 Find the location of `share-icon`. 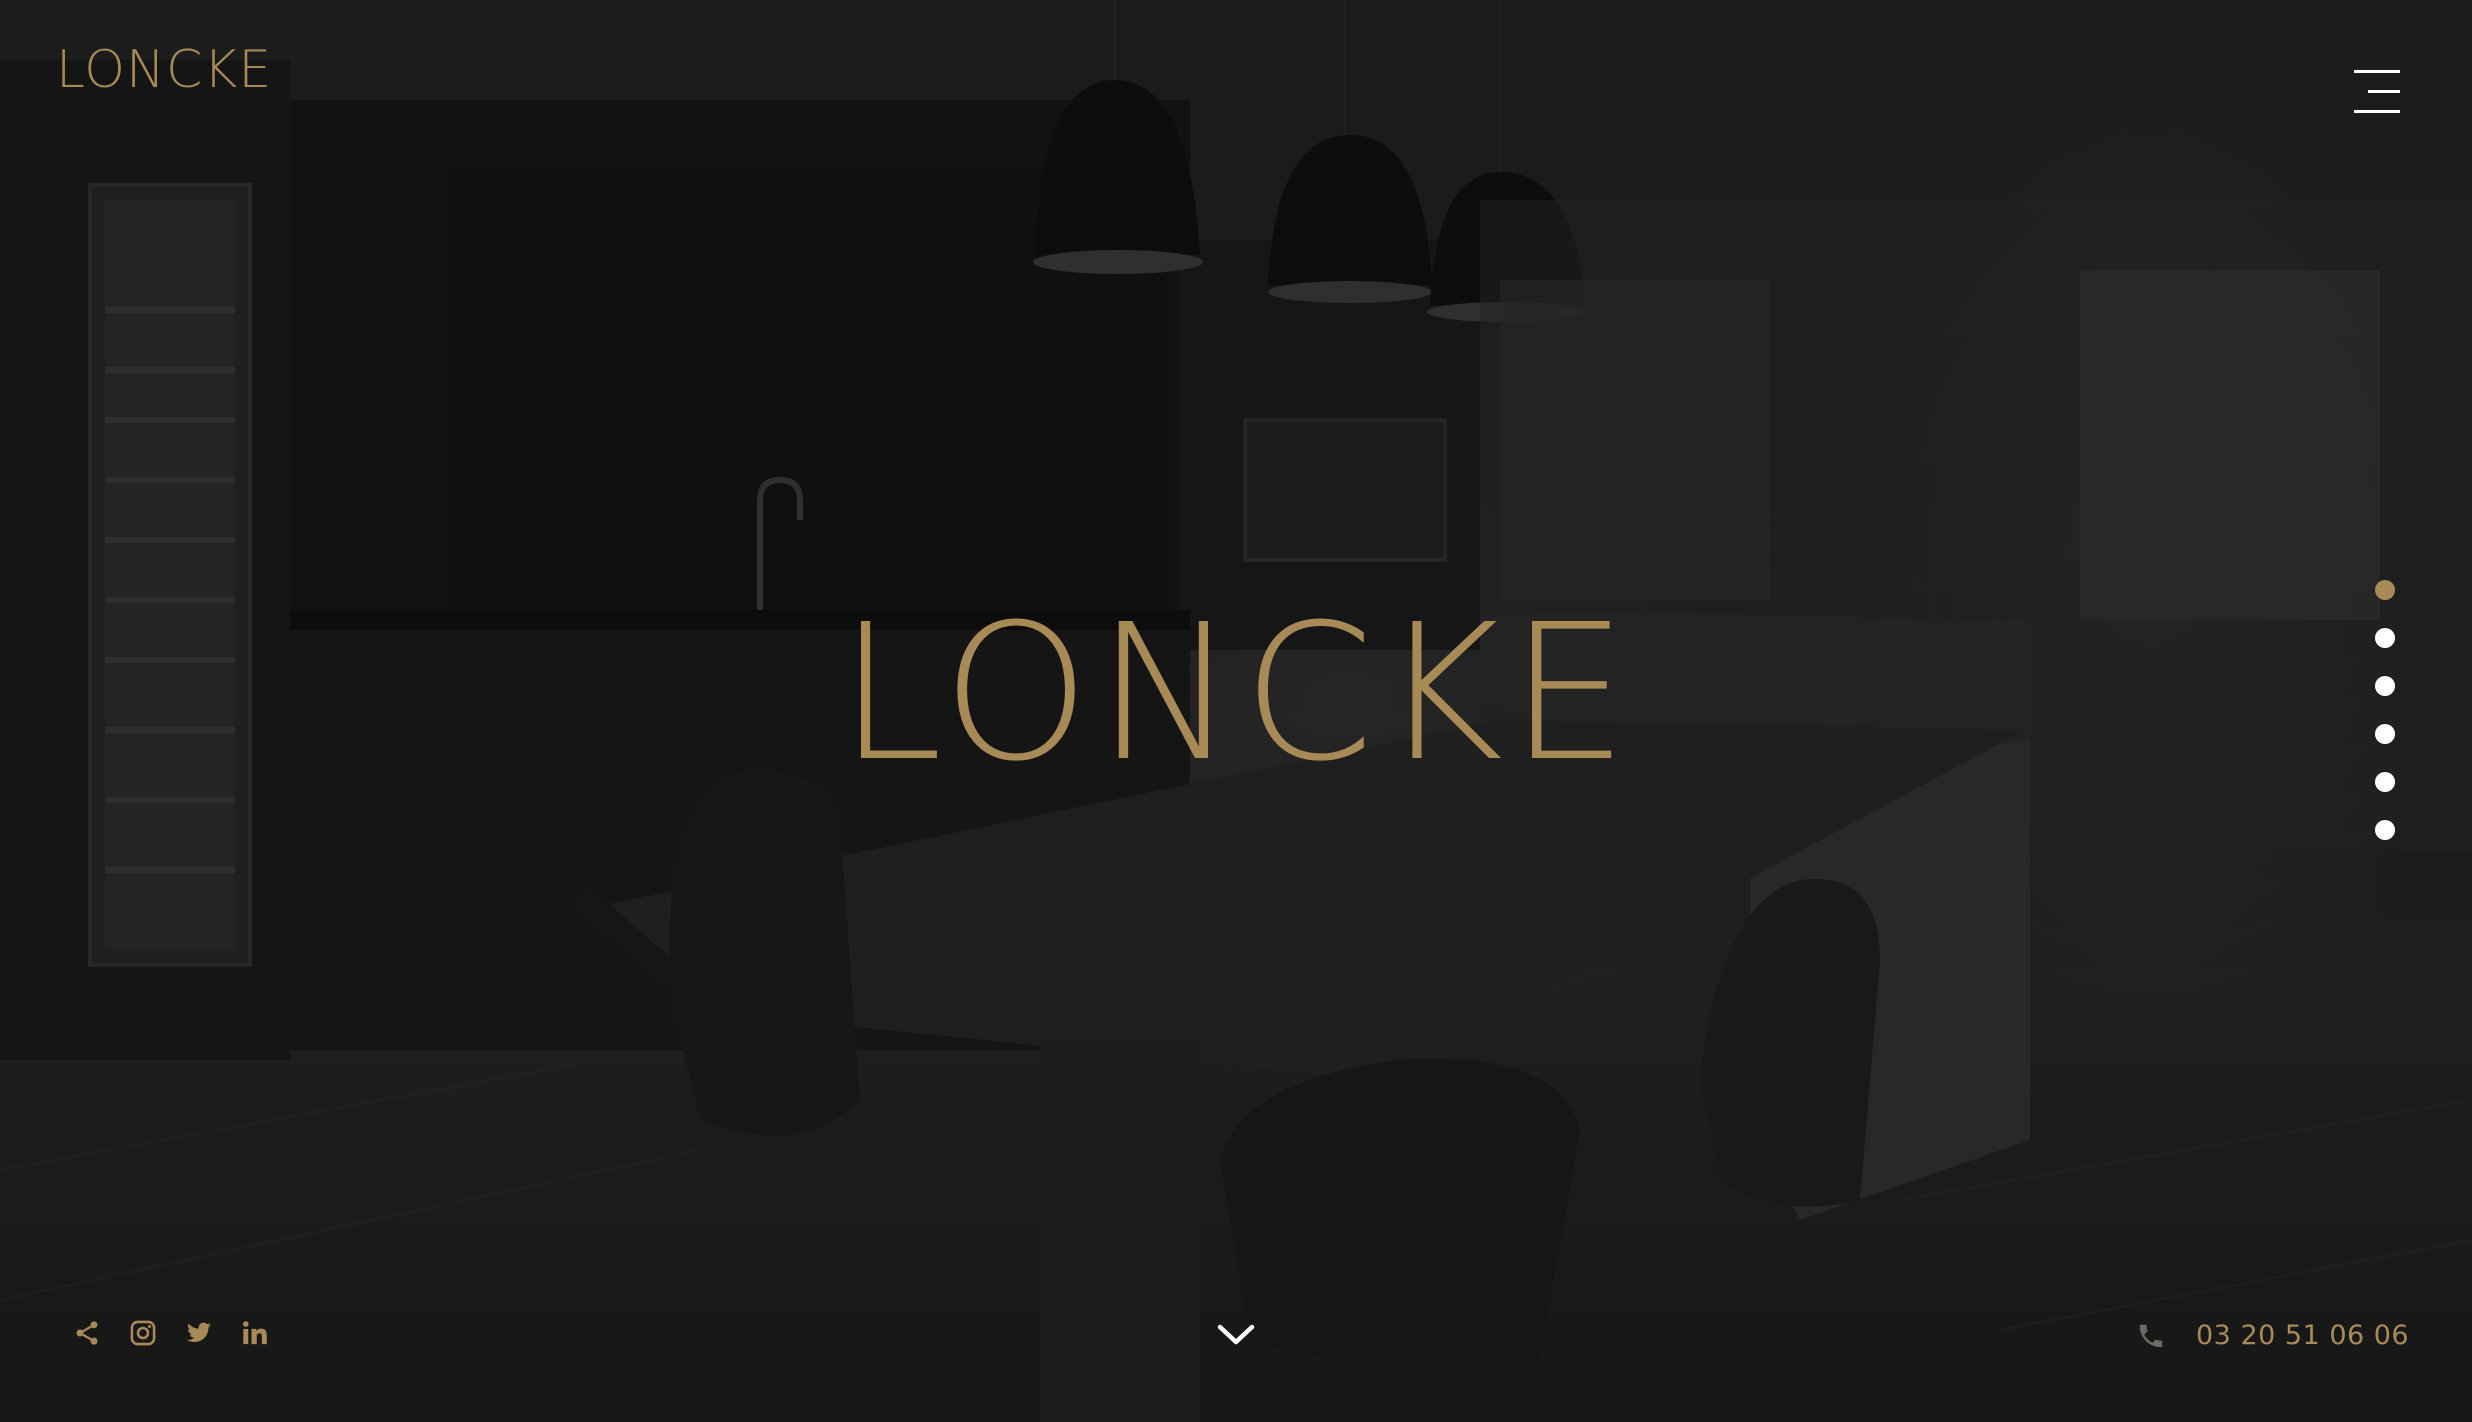

share-icon is located at coordinates (87, 1333).